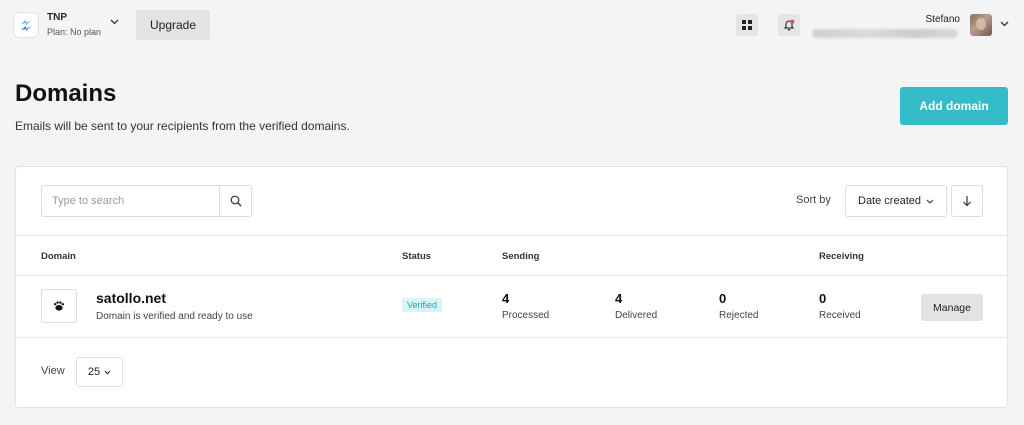 The height and width of the screenshot is (425, 1024). Describe the element at coordinates (981, 25) in the screenshot. I see `avatar` at that location.